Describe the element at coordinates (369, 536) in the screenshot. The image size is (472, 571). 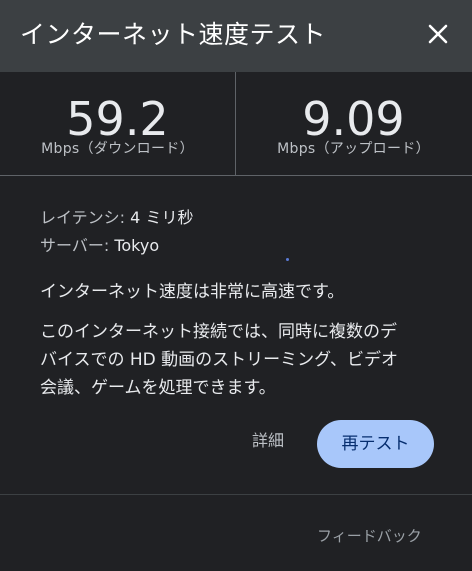
I see `feedback-link: フィードバック` at that location.